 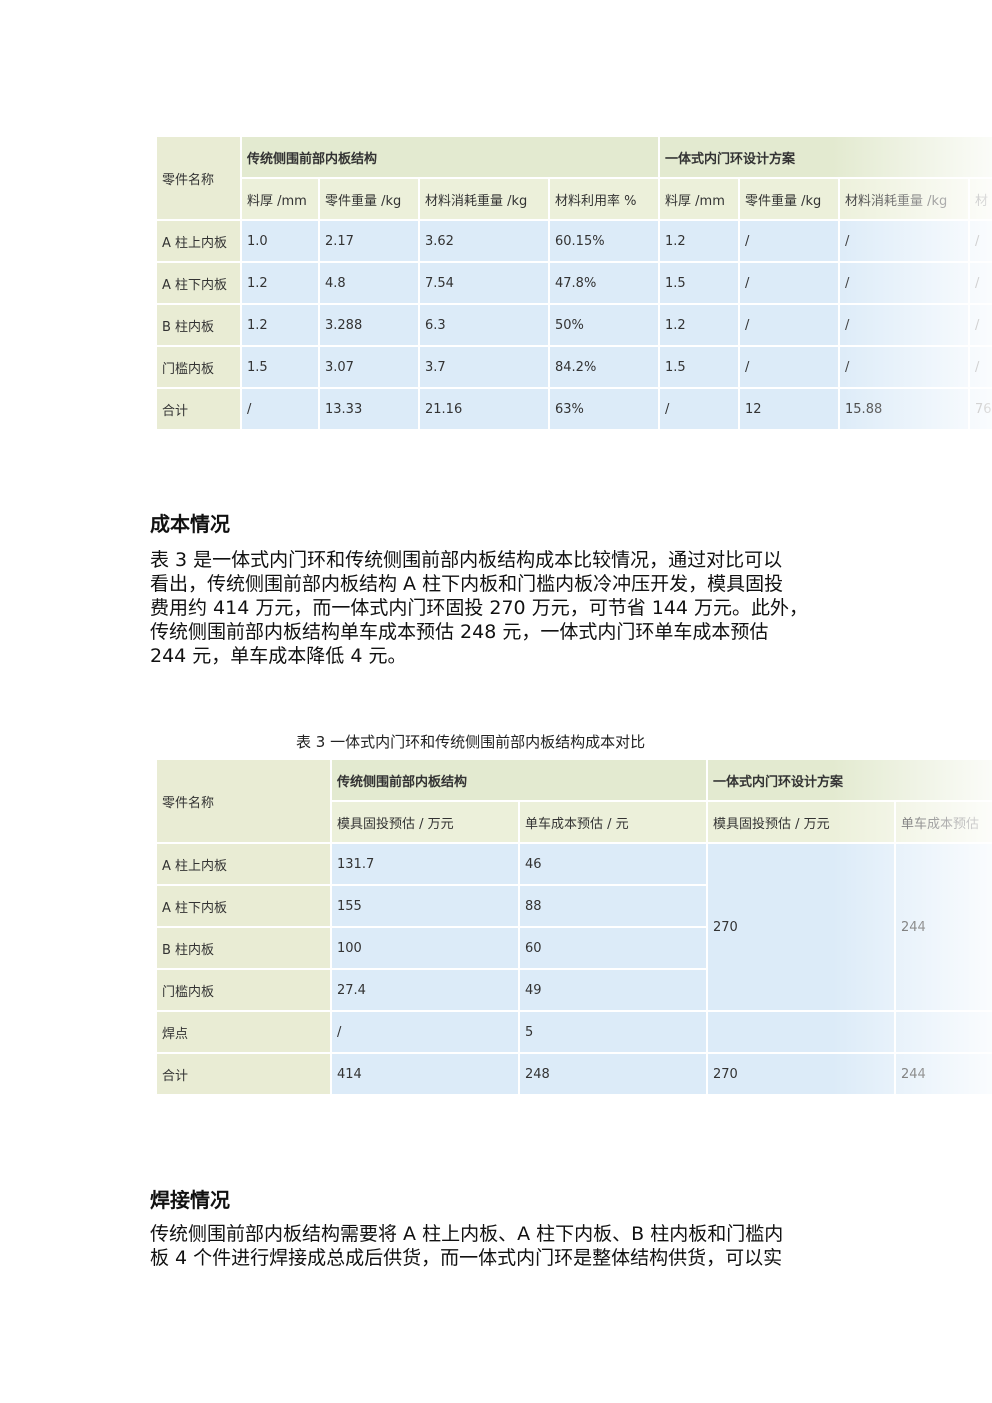 I want to click on table-cell: 76, so click(x=980, y=408).